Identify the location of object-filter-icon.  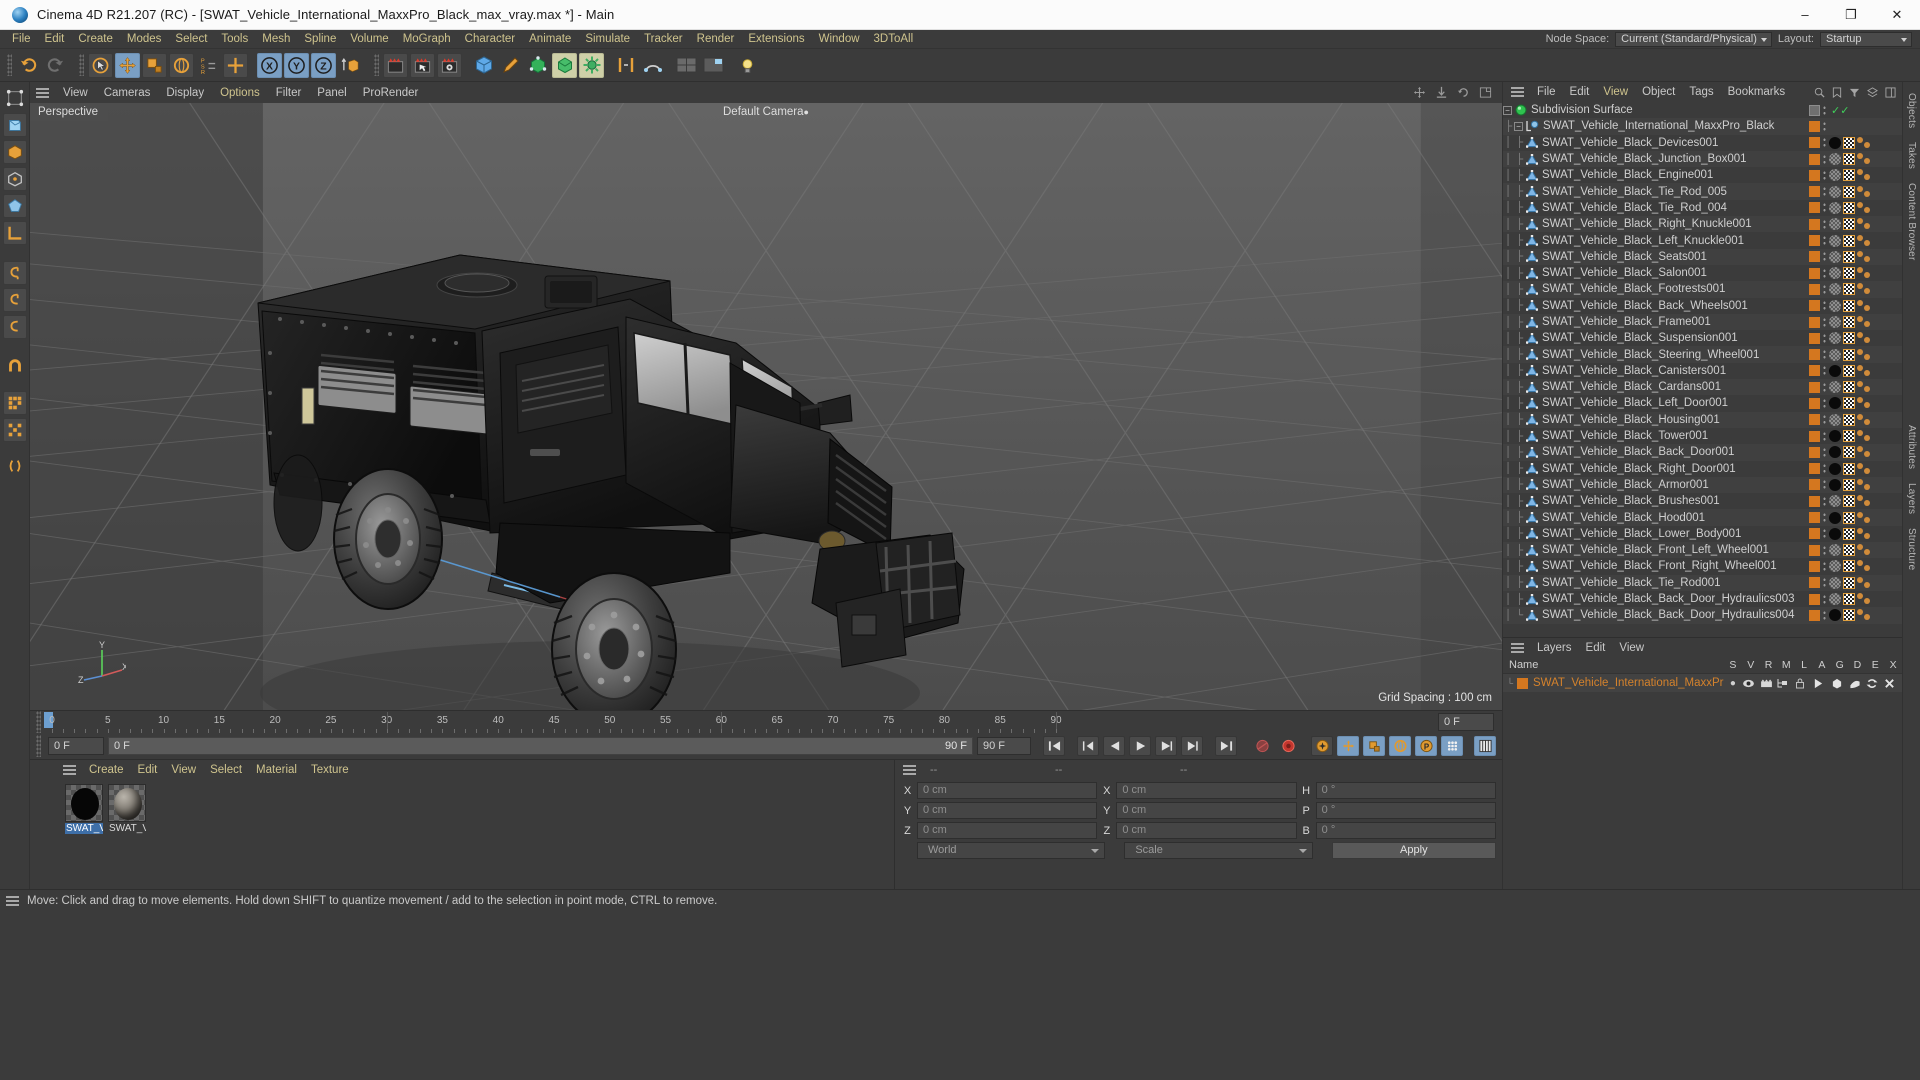
(1854, 92).